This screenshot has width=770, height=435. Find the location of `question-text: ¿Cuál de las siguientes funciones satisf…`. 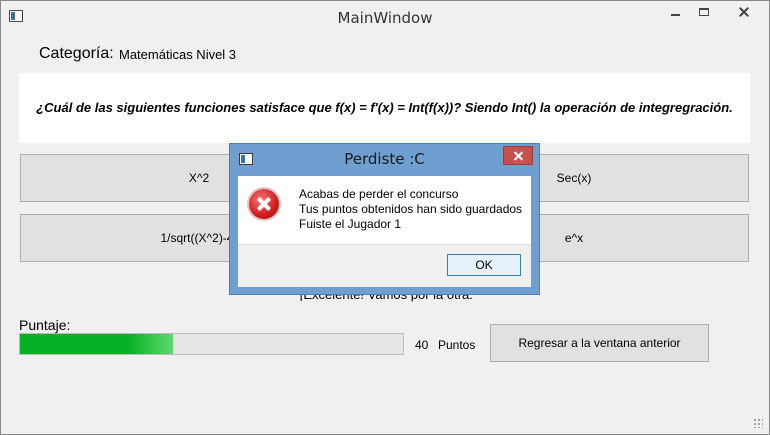

question-text: ¿Cuál de las siguientes funciones satisf… is located at coordinates (384, 107).